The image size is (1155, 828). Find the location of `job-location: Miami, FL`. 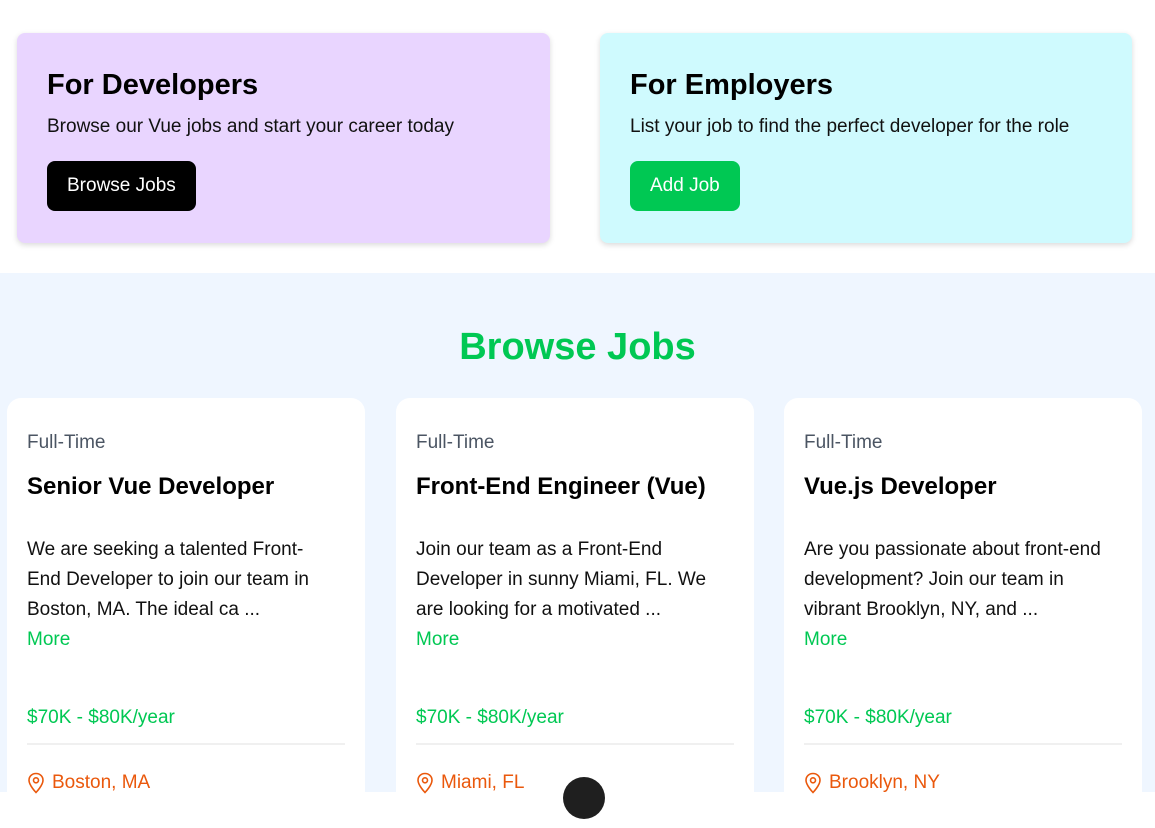

job-location: Miami, FL is located at coordinates (470, 783).